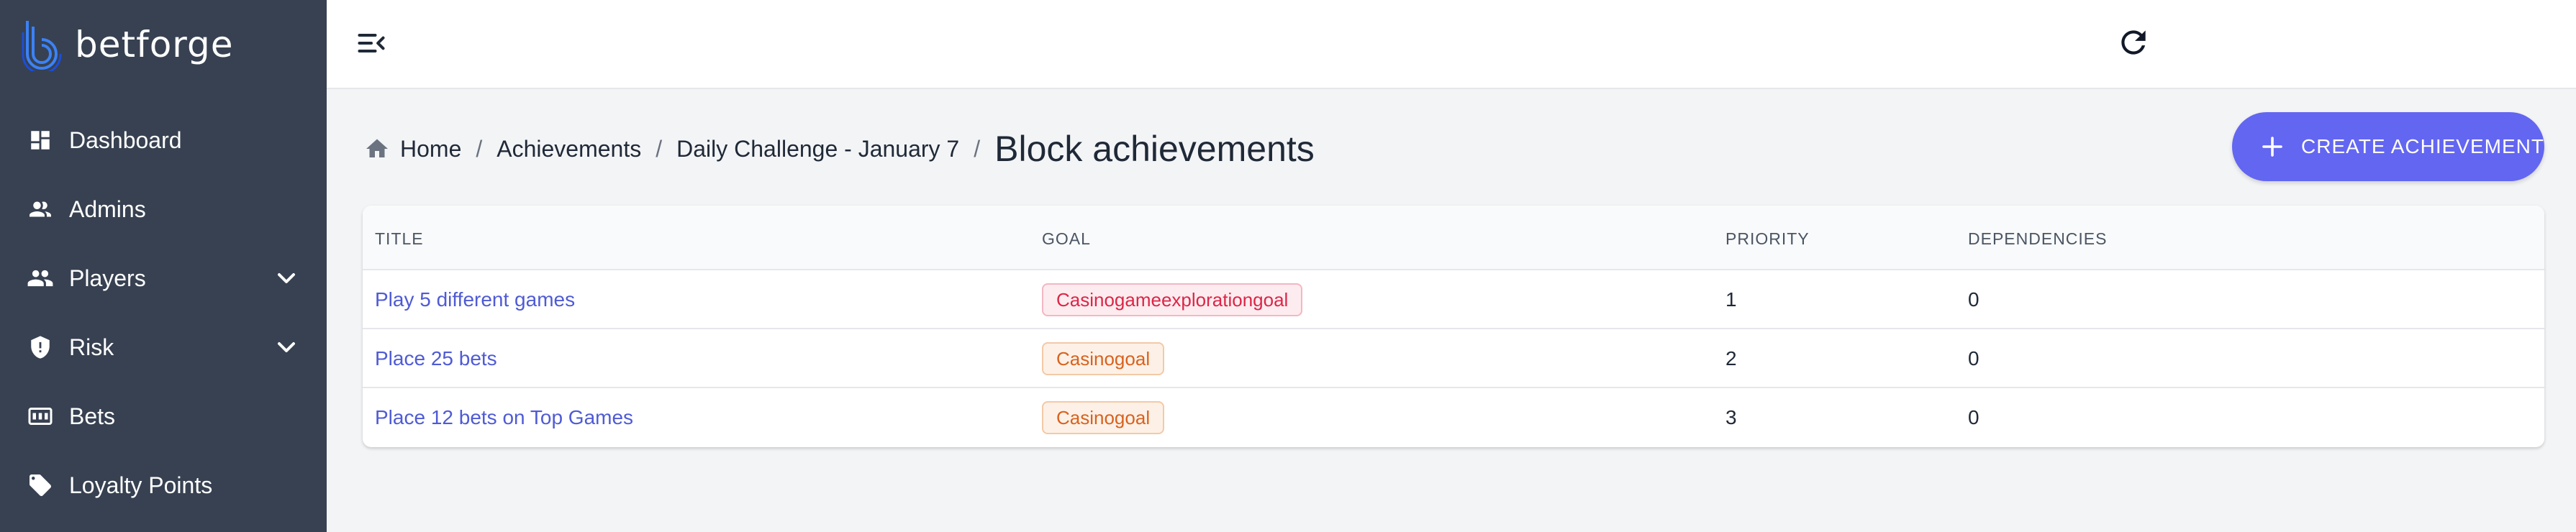 The width and height of the screenshot is (2576, 532). What do you see at coordinates (40, 209) in the screenshot?
I see `admins-icon` at bounding box center [40, 209].